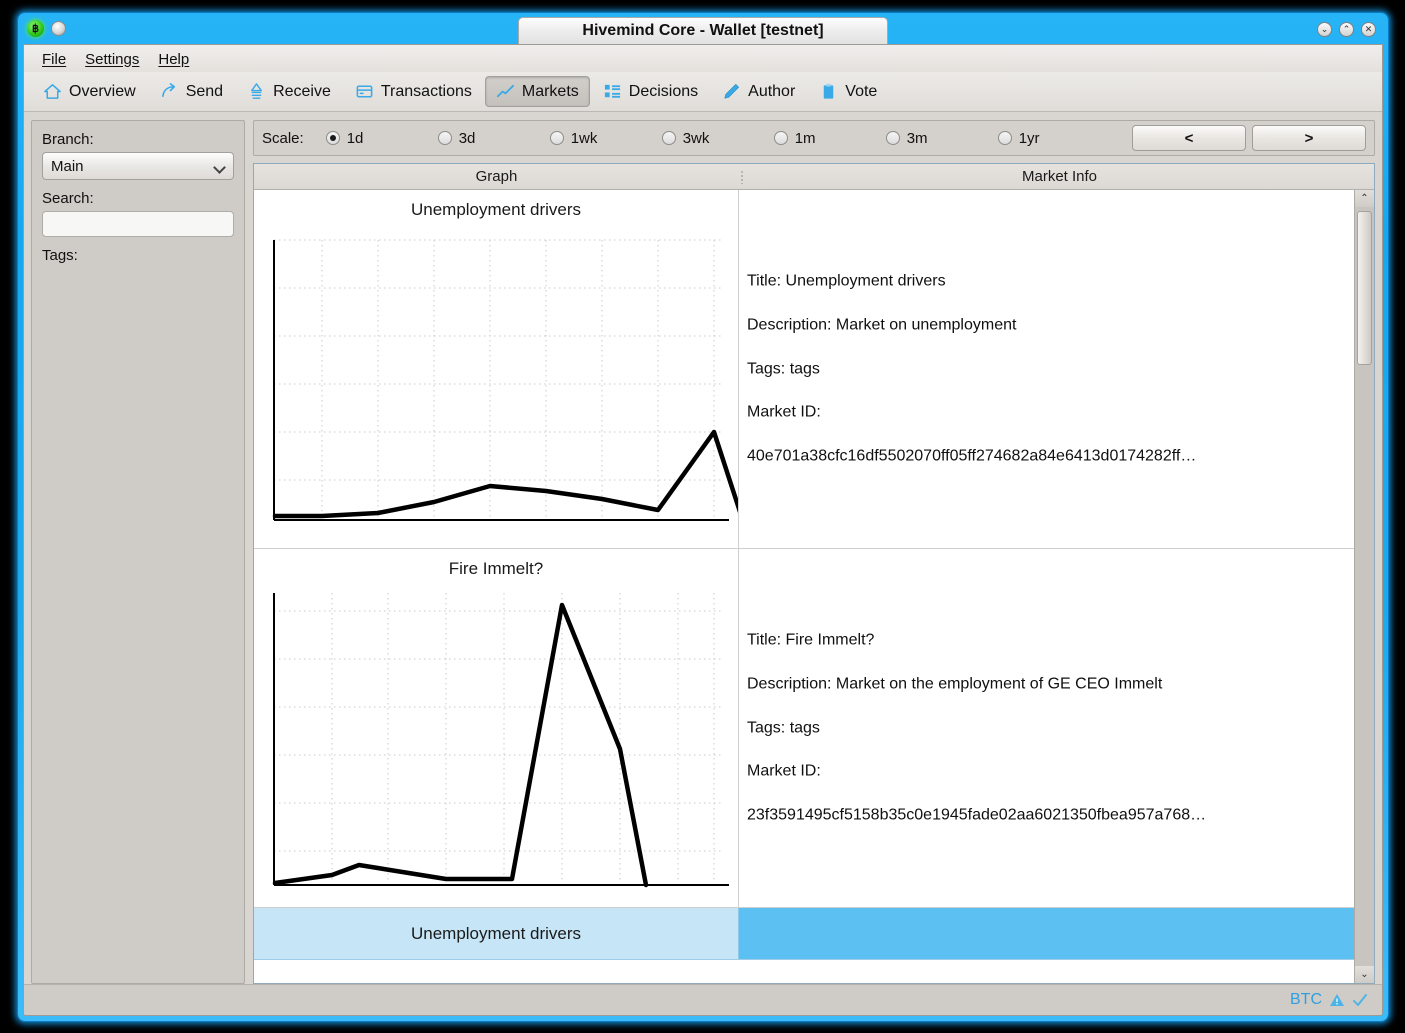 This screenshot has height=1033, width=1405. What do you see at coordinates (780, 138) in the screenshot?
I see `radio-dot-1m` at bounding box center [780, 138].